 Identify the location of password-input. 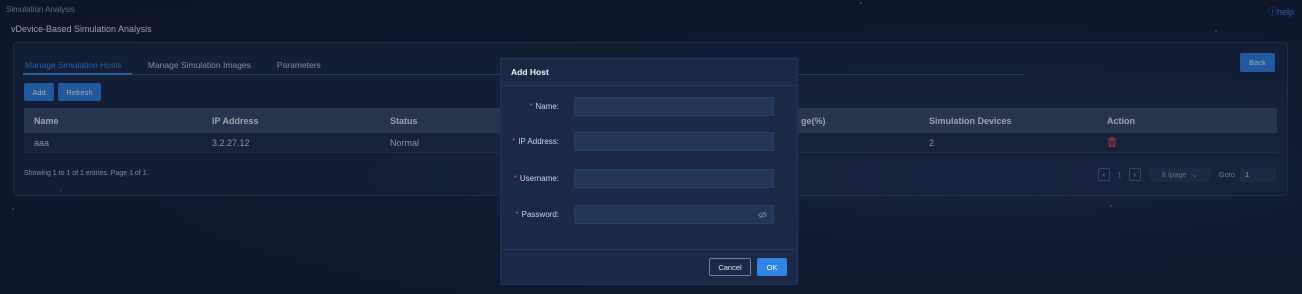
(674, 214).